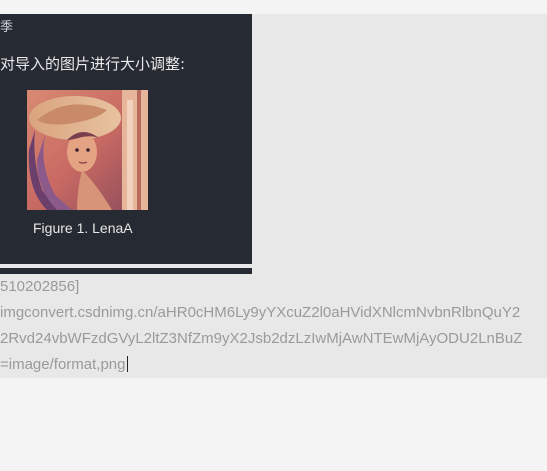 This screenshot has height=471, width=547. What do you see at coordinates (83, 228) in the screenshot?
I see `figure-caption: Figure 1. LenaA` at bounding box center [83, 228].